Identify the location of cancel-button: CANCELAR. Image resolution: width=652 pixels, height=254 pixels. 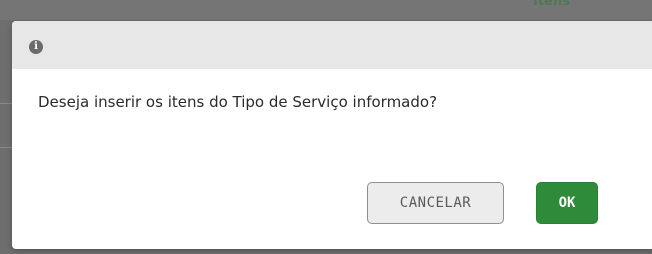
(435, 203).